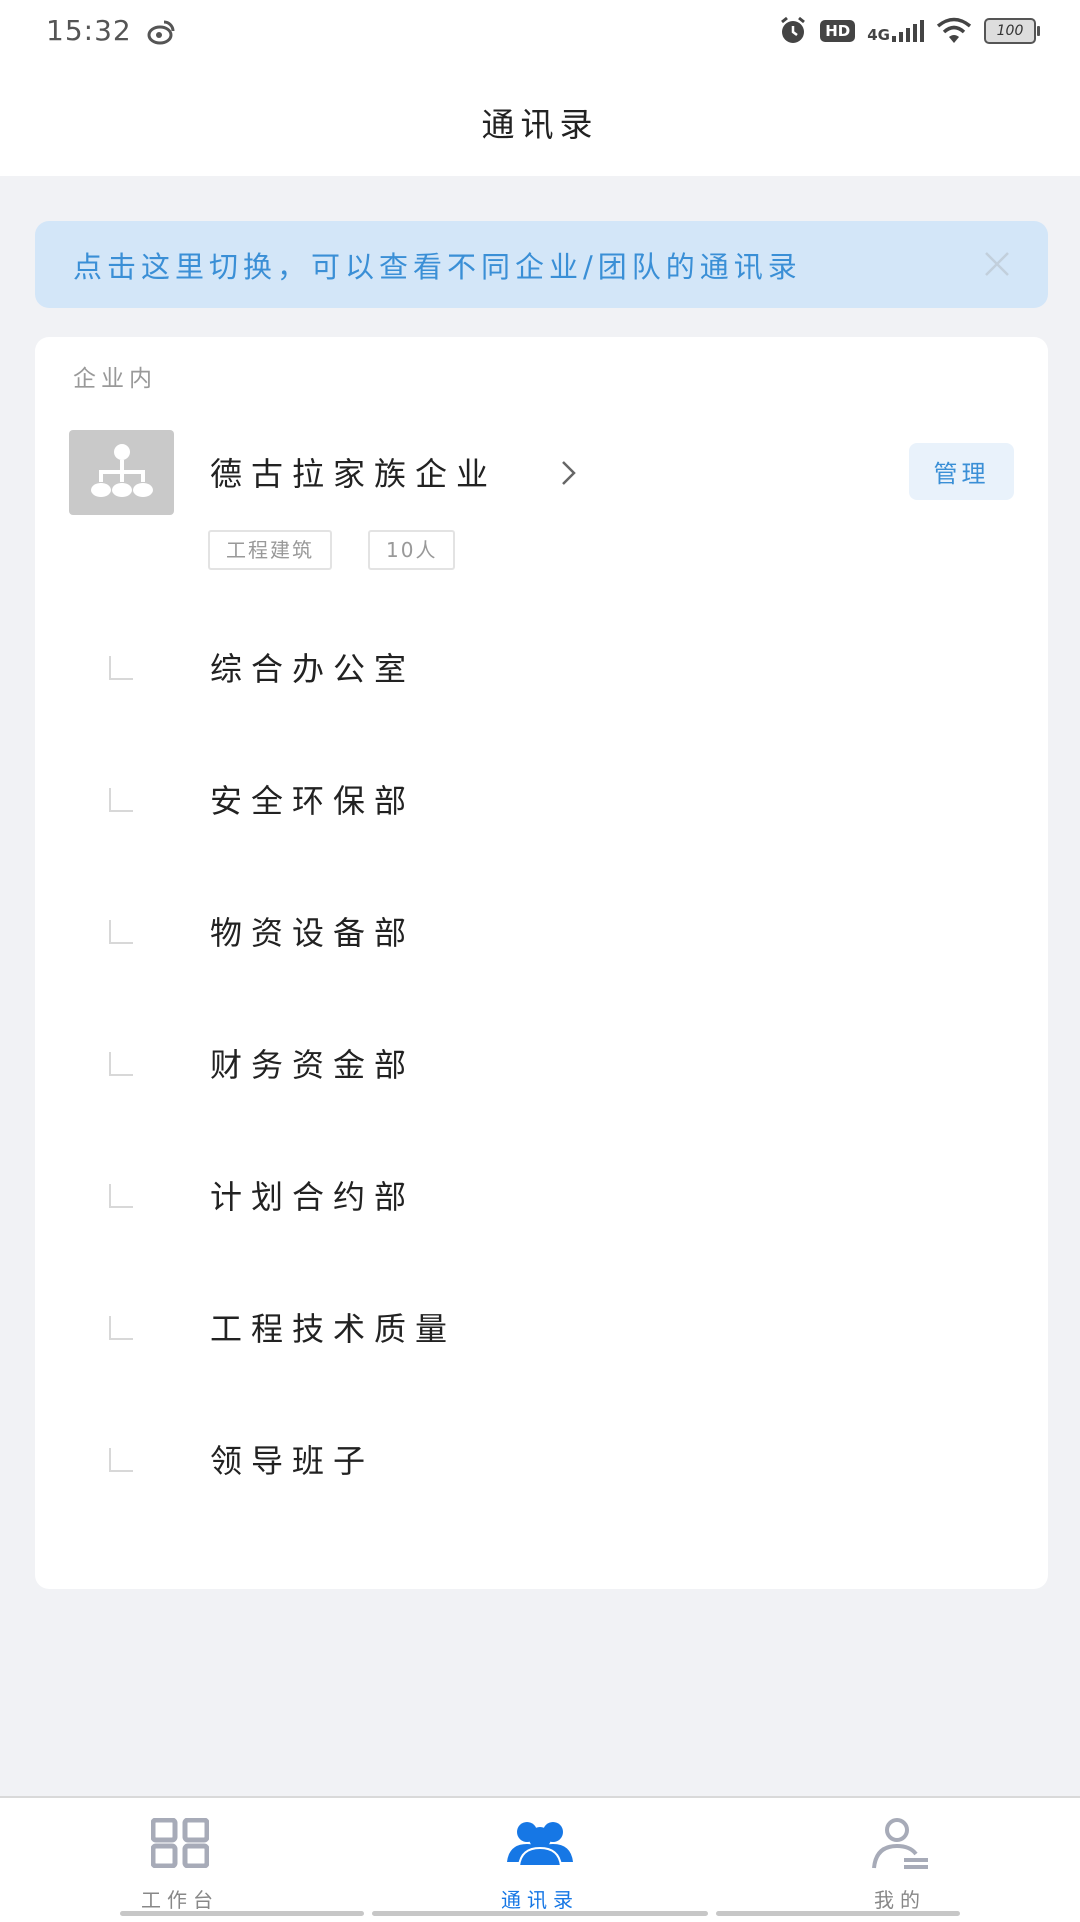 The height and width of the screenshot is (1922, 1080). I want to click on department-name: 领导班子, so click(292, 1461).